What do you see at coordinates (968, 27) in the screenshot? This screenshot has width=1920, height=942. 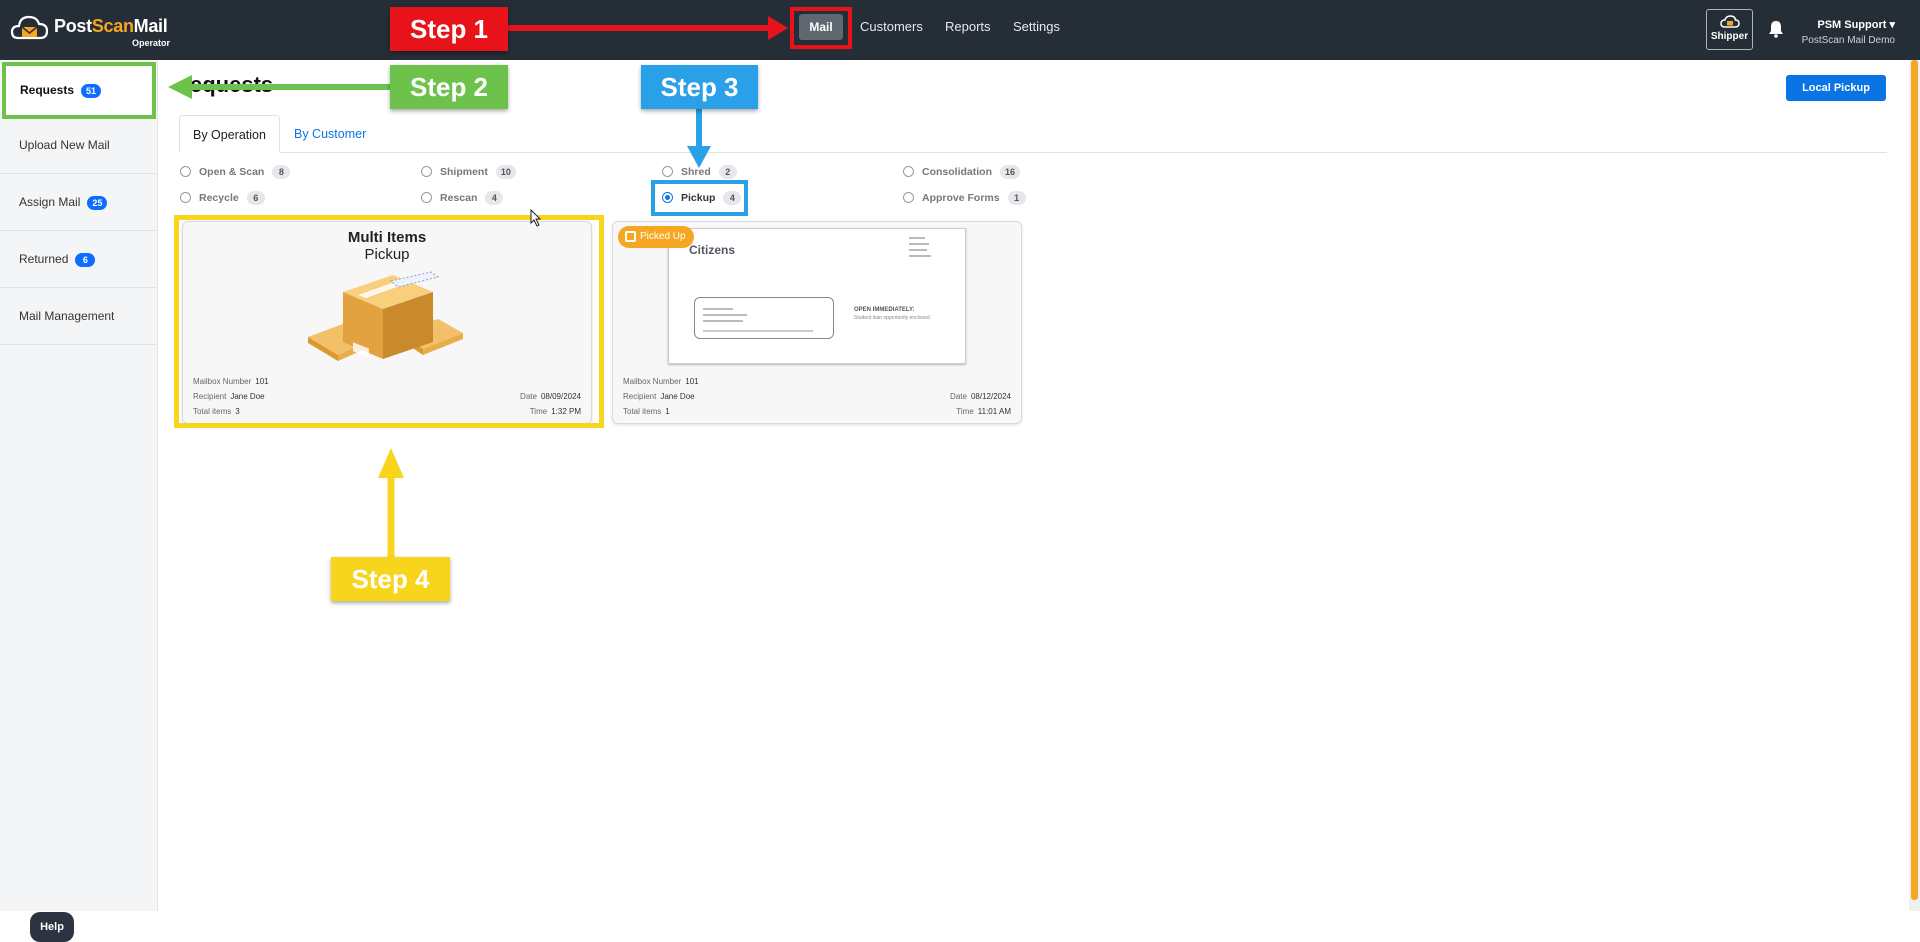 I see `nav-reports: Reports` at bounding box center [968, 27].